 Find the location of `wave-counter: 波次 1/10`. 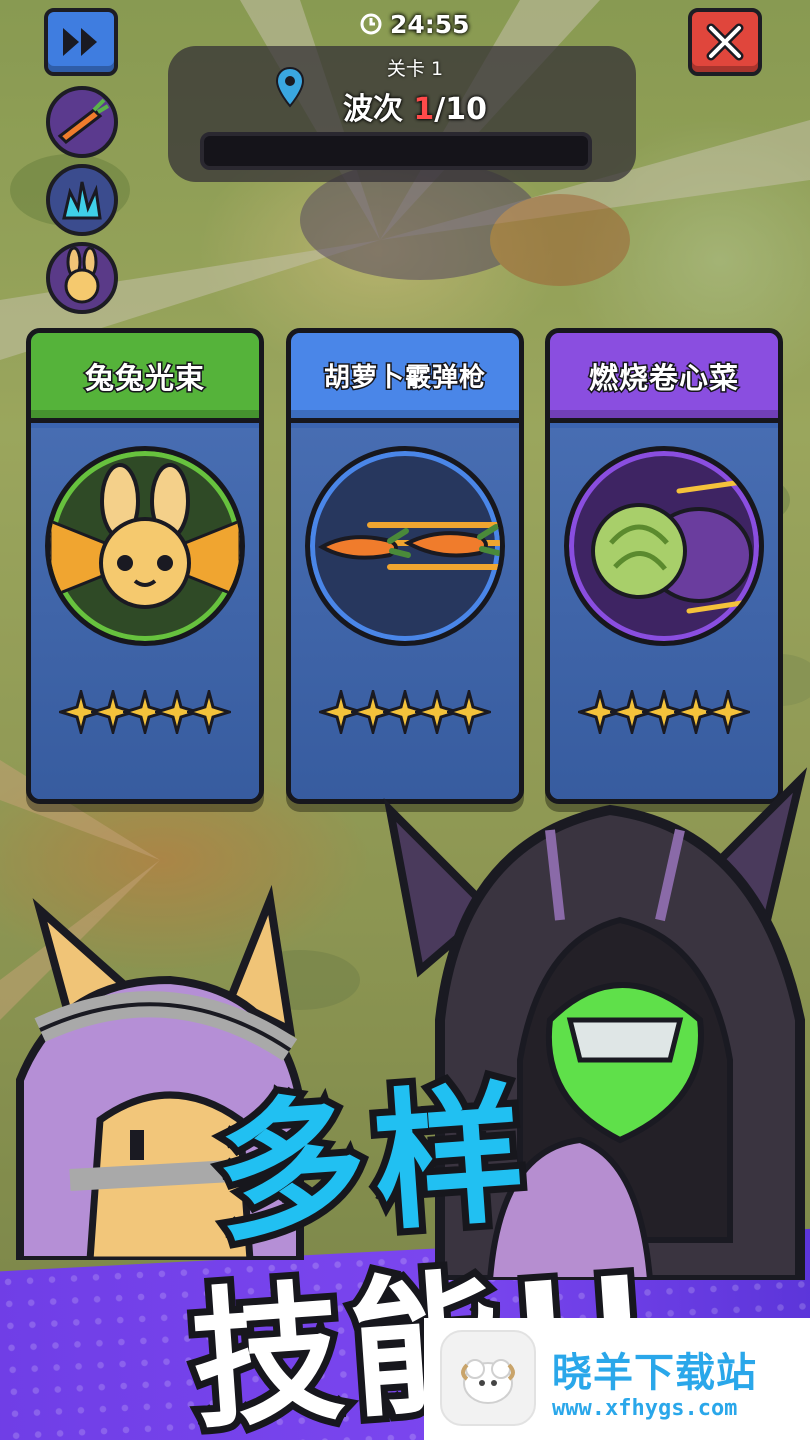

wave-counter: 波次 1/10 is located at coordinates (415, 106).